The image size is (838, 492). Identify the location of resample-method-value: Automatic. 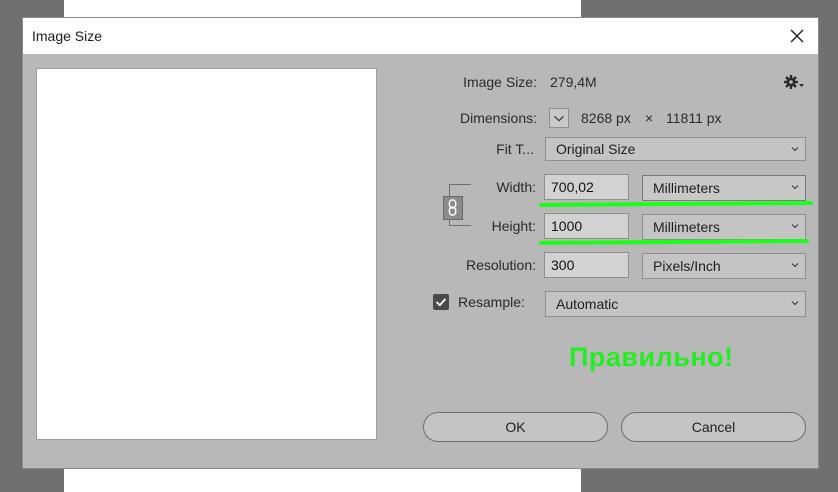
(587, 304).